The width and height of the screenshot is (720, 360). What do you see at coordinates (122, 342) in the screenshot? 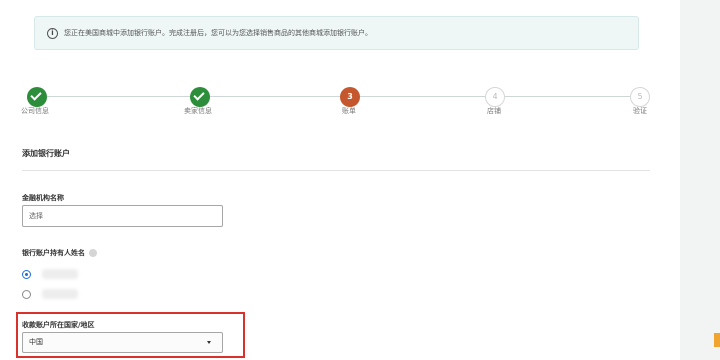
I see `country-select: 中国` at bounding box center [122, 342].